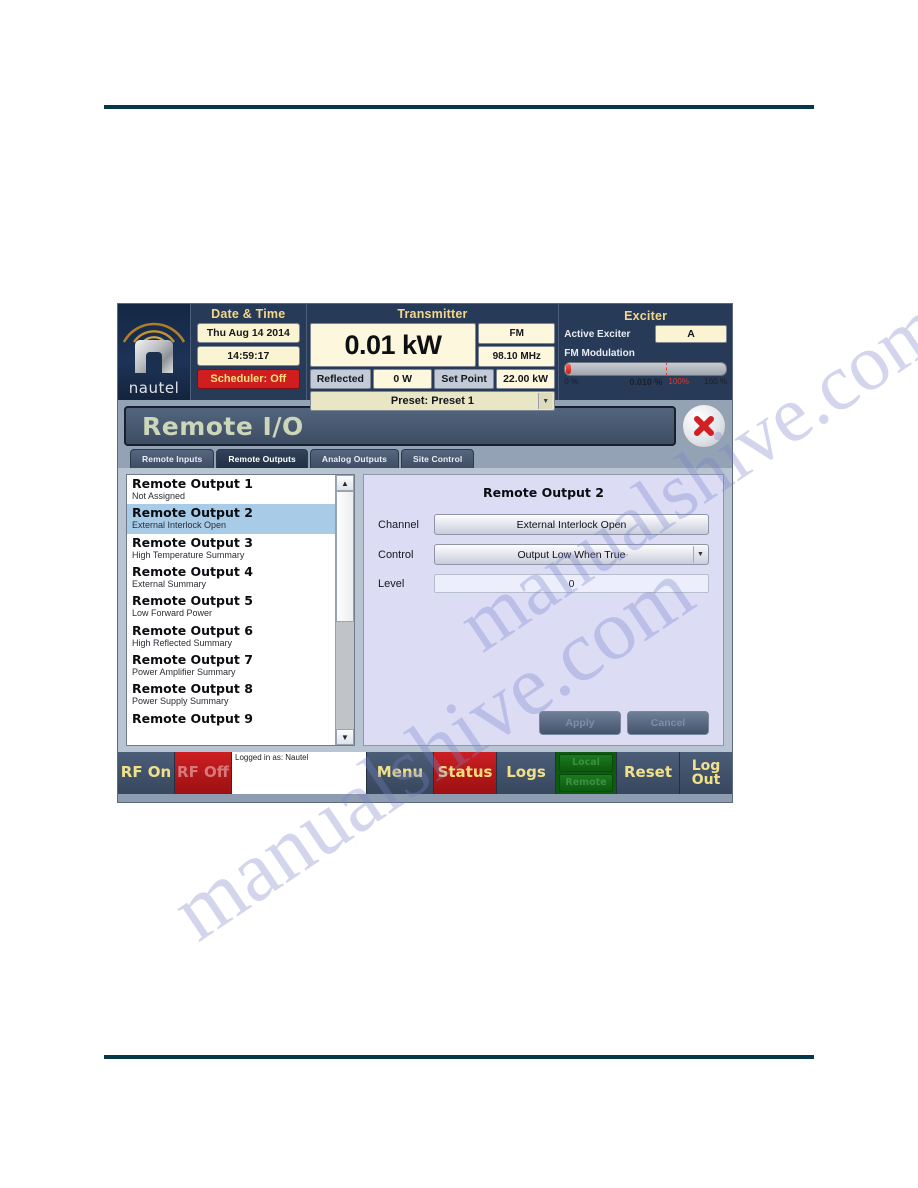 Image resolution: width=918 pixels, height=1188 pixels. What do you see at coordinates (192, 718) in the screenshot?
I see `list-item-title: Remote Output 9` at bounding box center [192, 718].